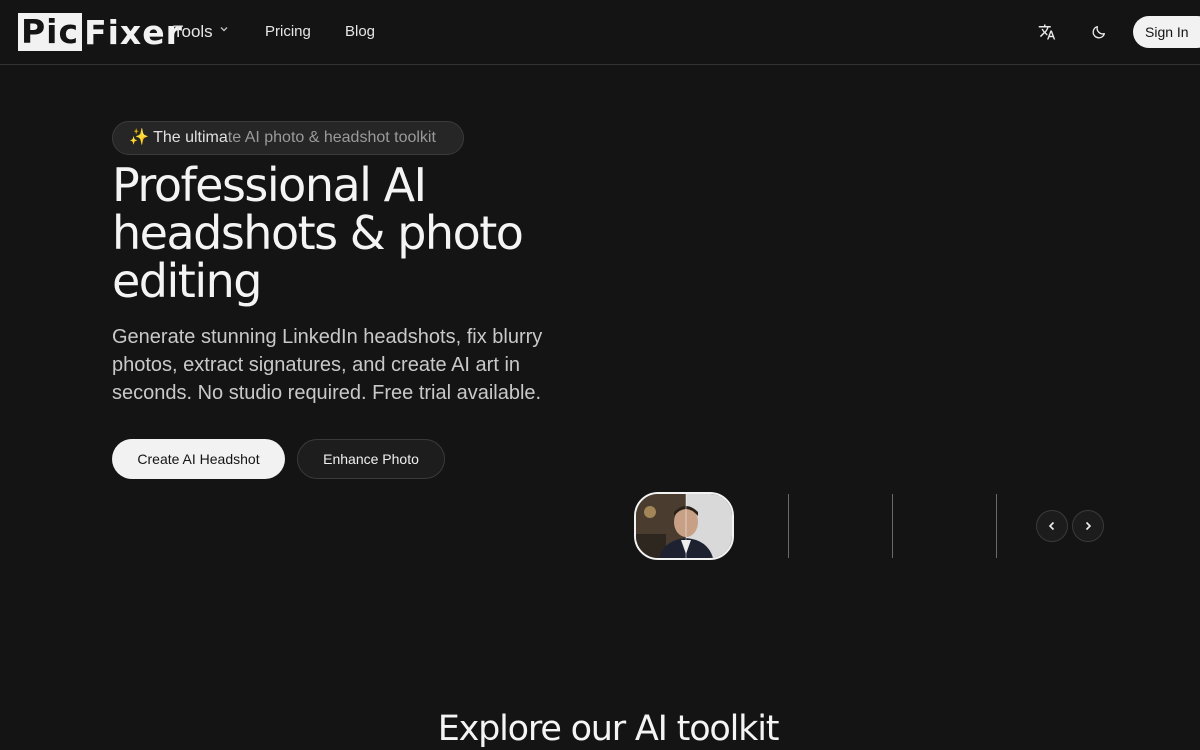 This screenshot has height=750, width=1200. Describe the element at coordinates (198, 459) in the screenshot. I see `create-ai-headshot-button: Create AI Headshot` at that location.